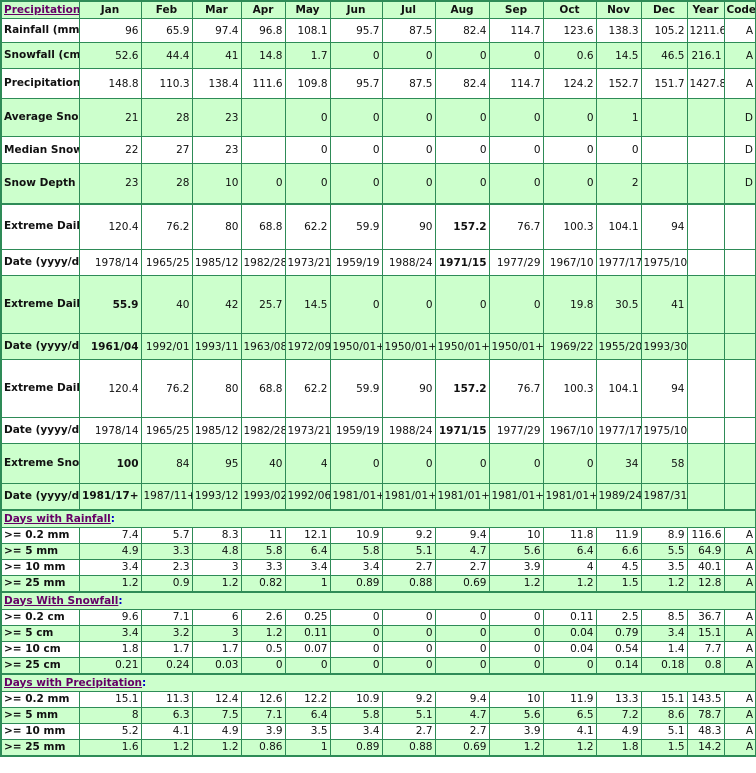  Describe the element at coordinates (166, 183) in the screenshot. I see `data-cell: 28` at that location.